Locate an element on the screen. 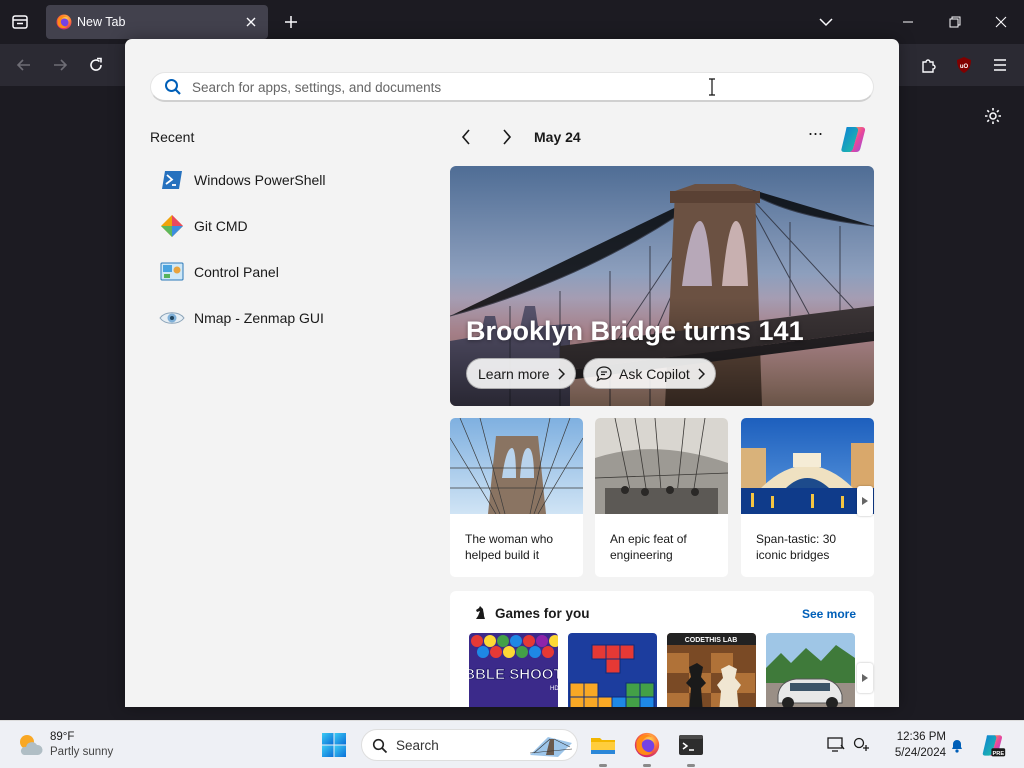 The height and width of the screenshot is (768, 1024). display-tray-icon is located at coordinates (836, 745).